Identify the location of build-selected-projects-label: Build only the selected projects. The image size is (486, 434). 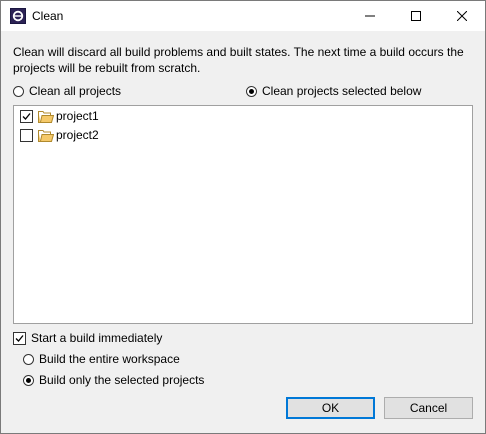
(122, 380).